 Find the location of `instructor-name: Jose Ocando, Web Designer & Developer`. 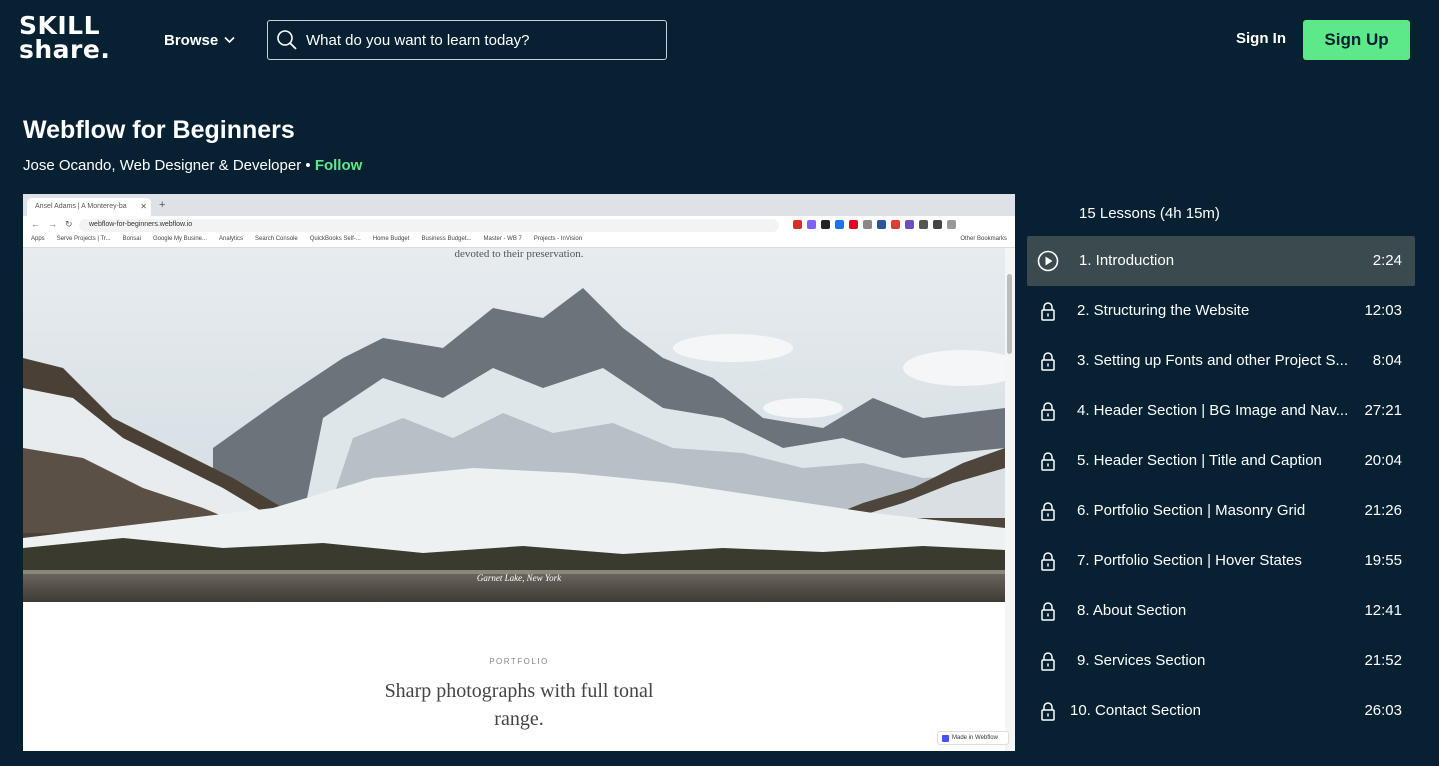

instructor-name: Jose Ocando, Web Designer & Developer is located at coordinates (162, 165).